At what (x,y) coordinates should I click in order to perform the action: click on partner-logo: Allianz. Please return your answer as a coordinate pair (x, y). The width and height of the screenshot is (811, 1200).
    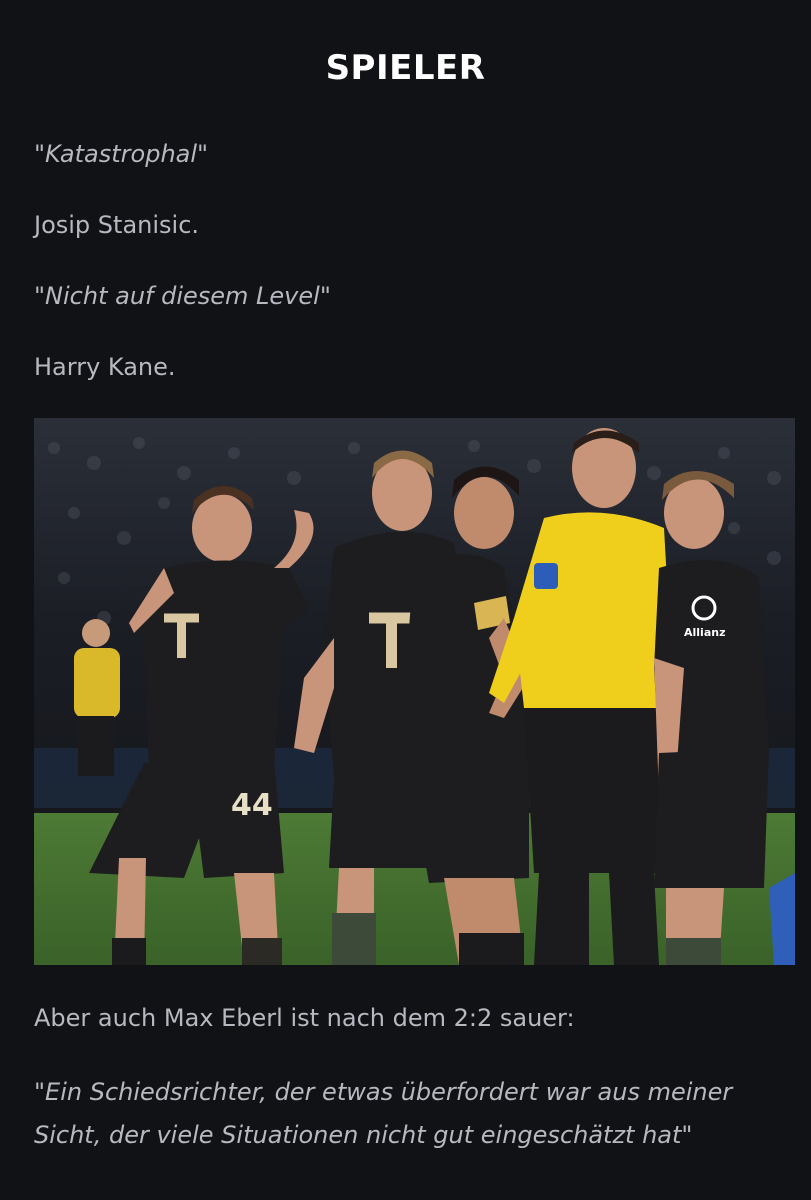
    Looking at the image, I should click on (704, 632).